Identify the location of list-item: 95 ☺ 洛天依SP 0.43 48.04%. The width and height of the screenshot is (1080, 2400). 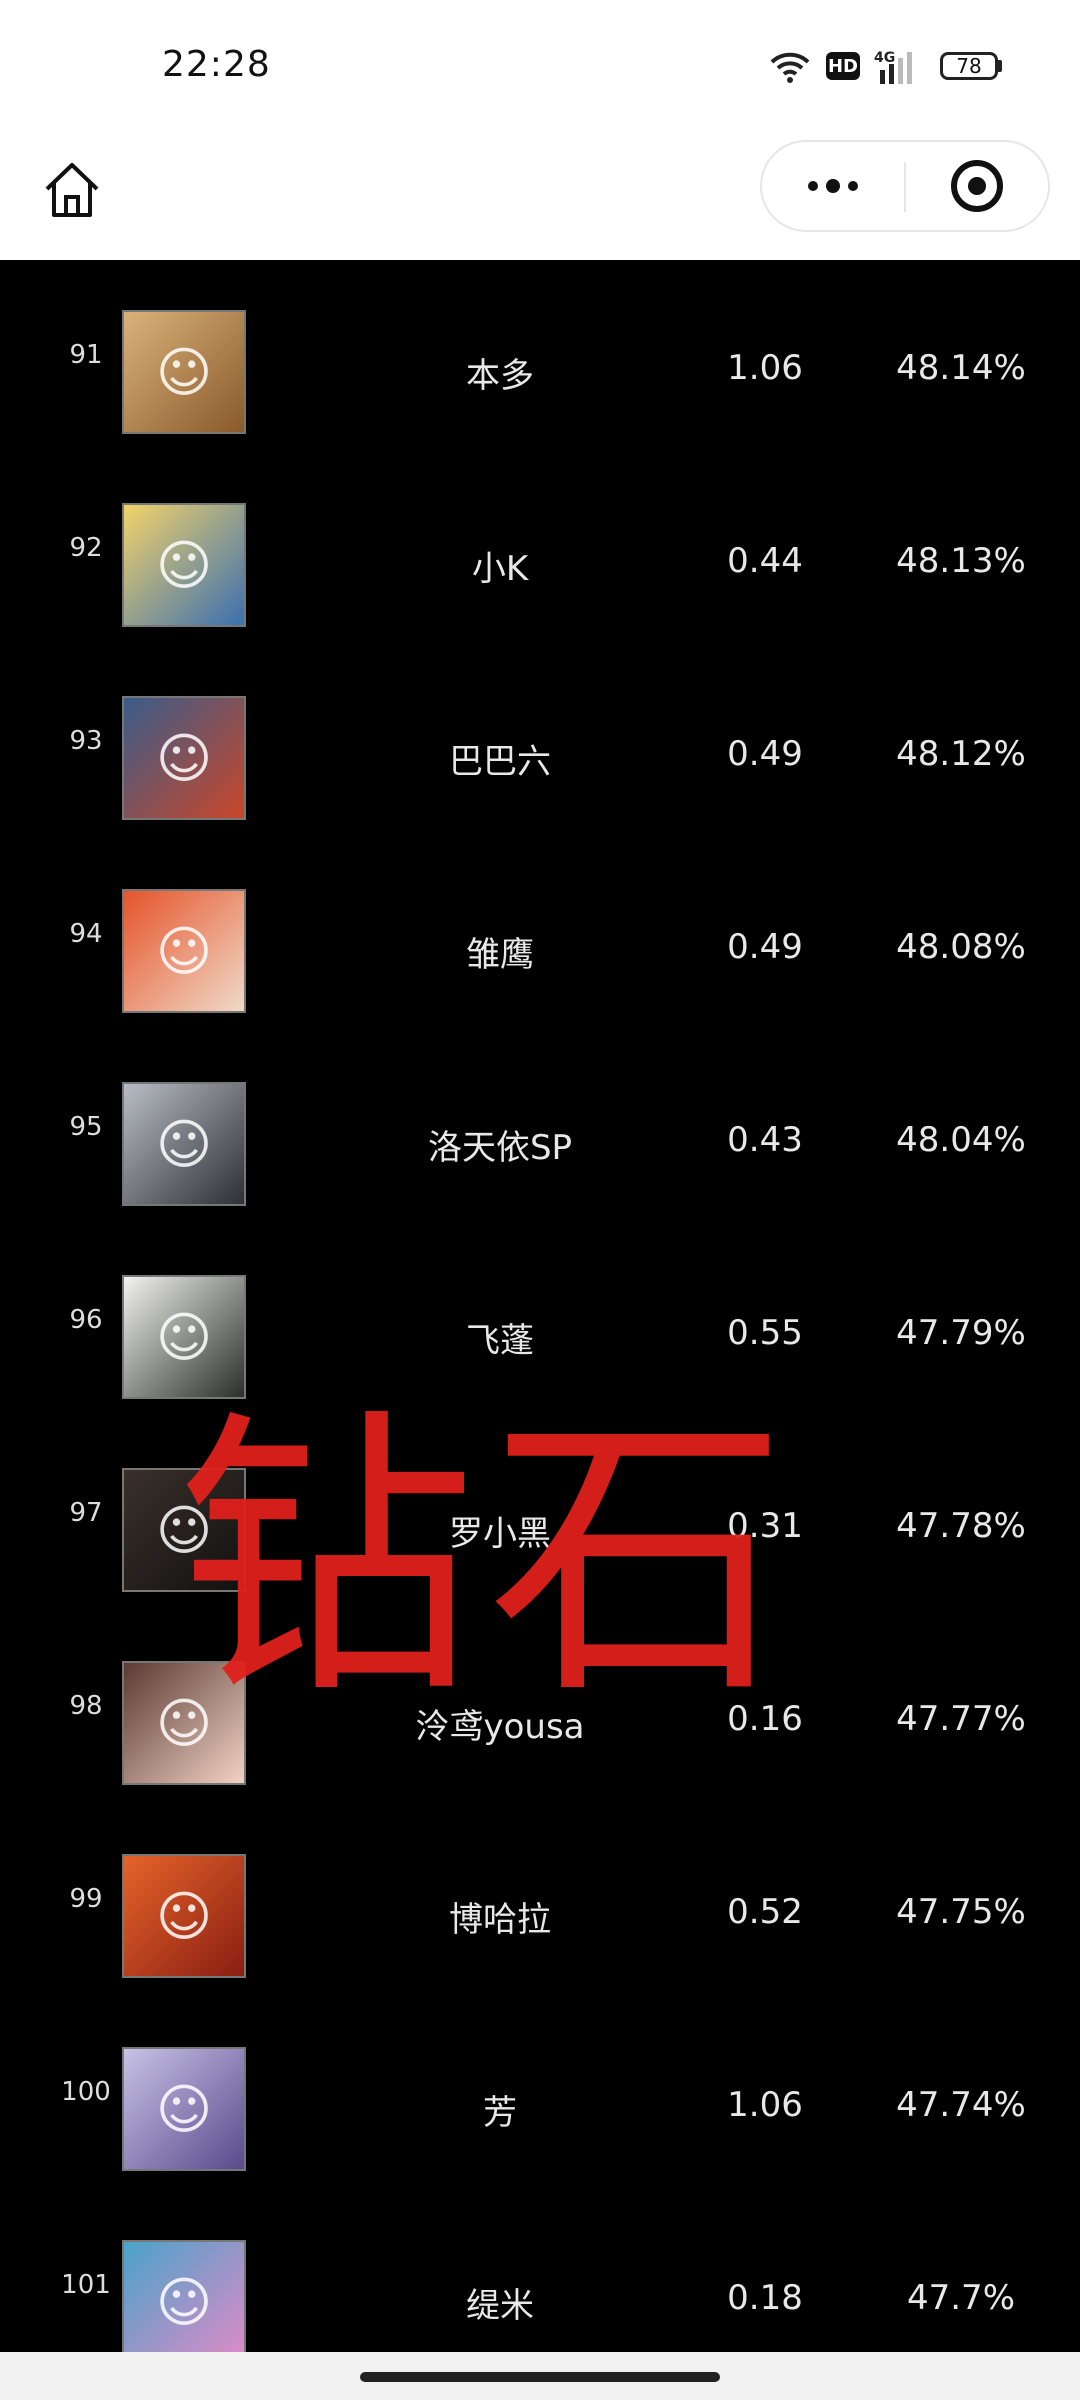
(540, 1128).